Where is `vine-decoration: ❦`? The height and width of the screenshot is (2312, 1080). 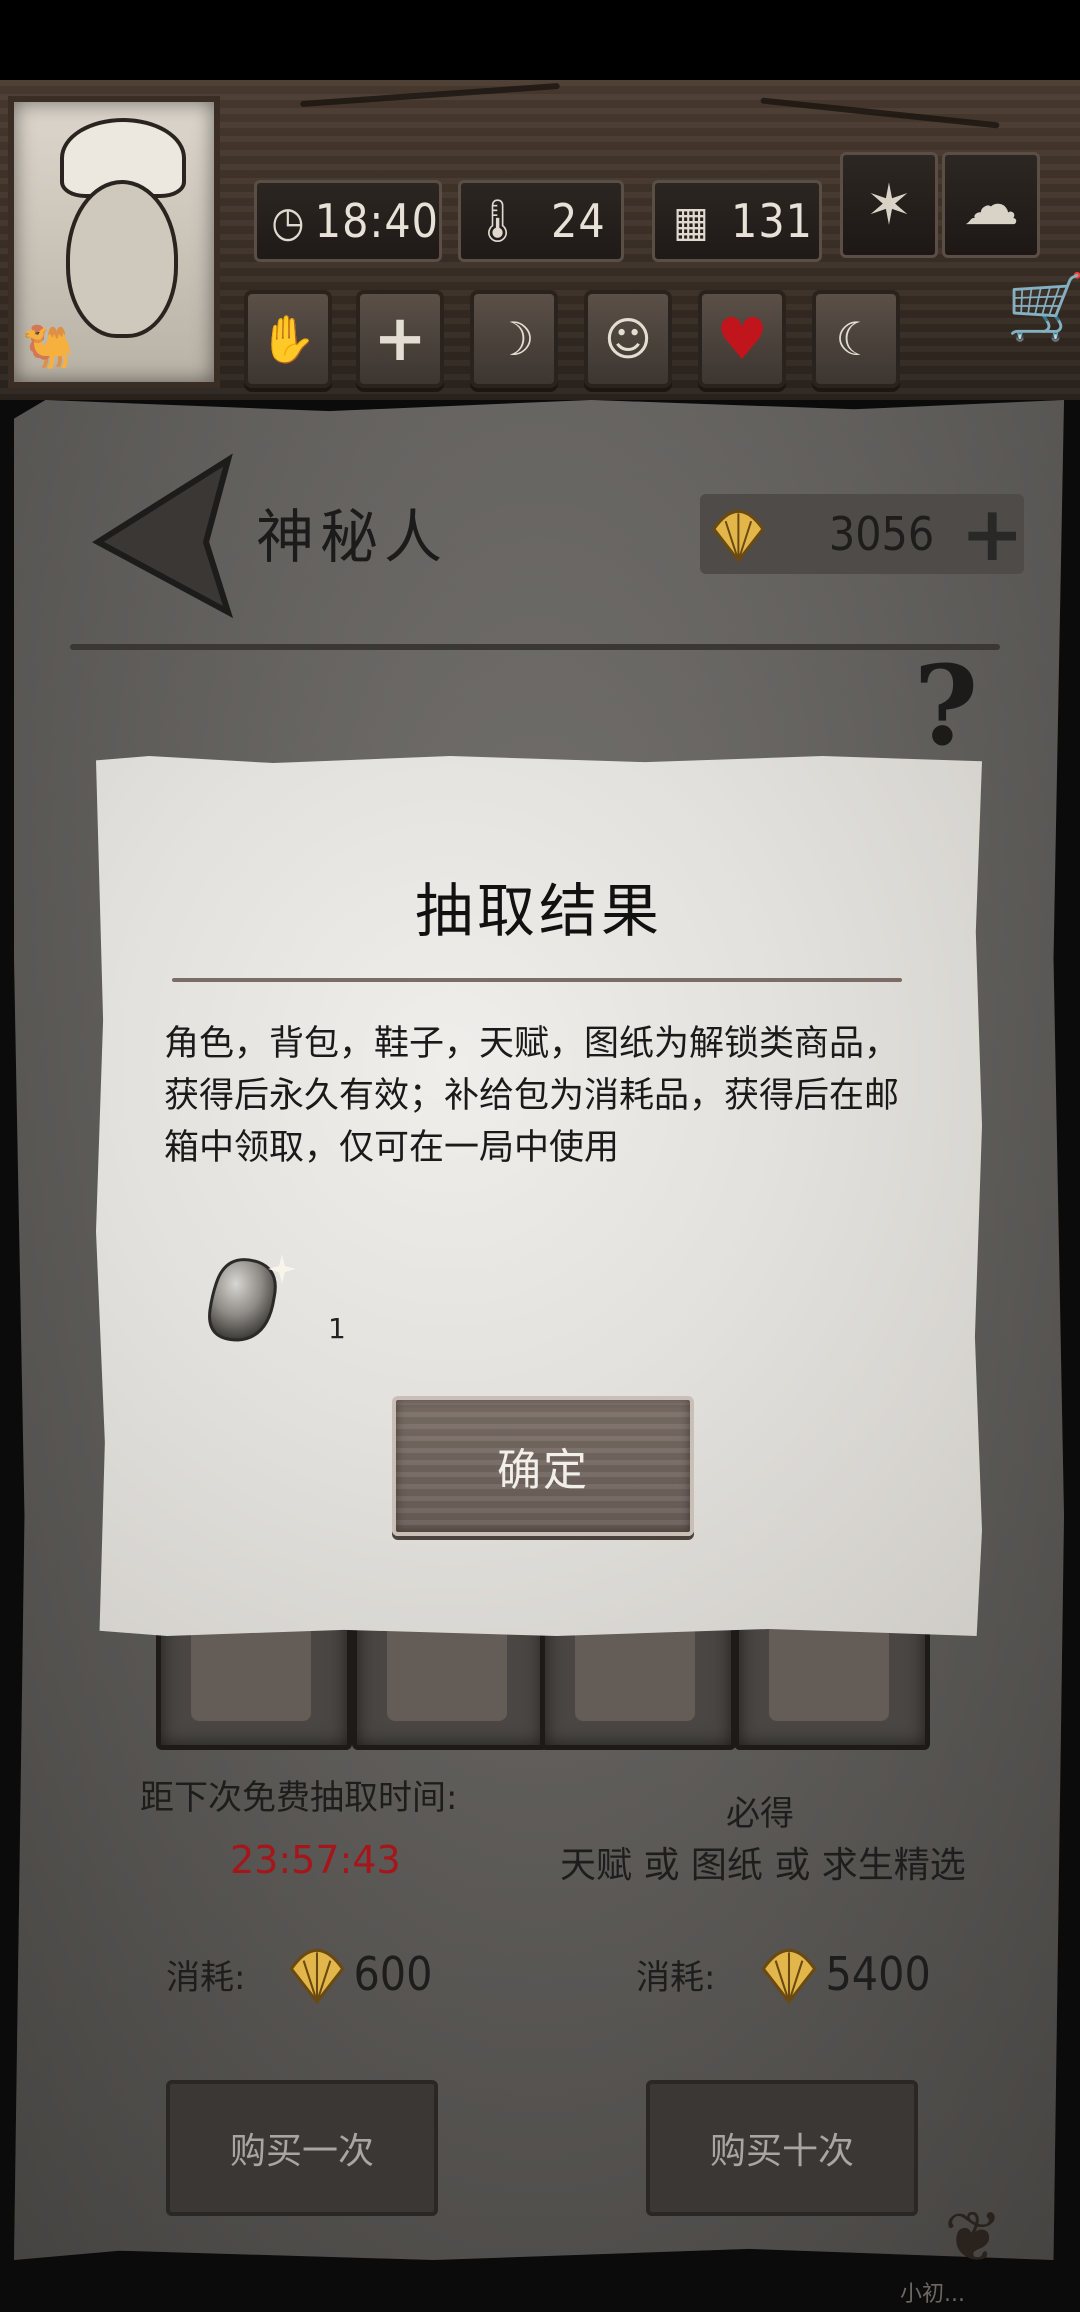
vine-decoration: ❦ is located at coordinates (973, 2237).